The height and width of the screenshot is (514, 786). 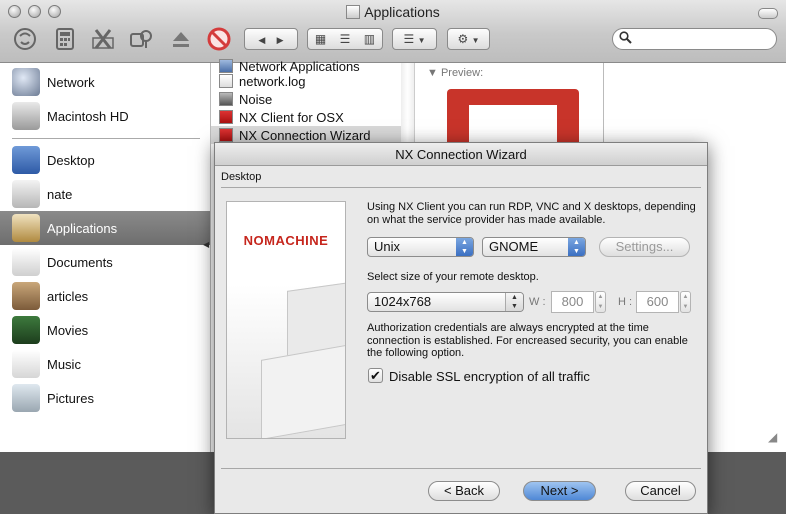 I want to click on back-forward-control: ◀ ▶, so click(x=271, y=39).